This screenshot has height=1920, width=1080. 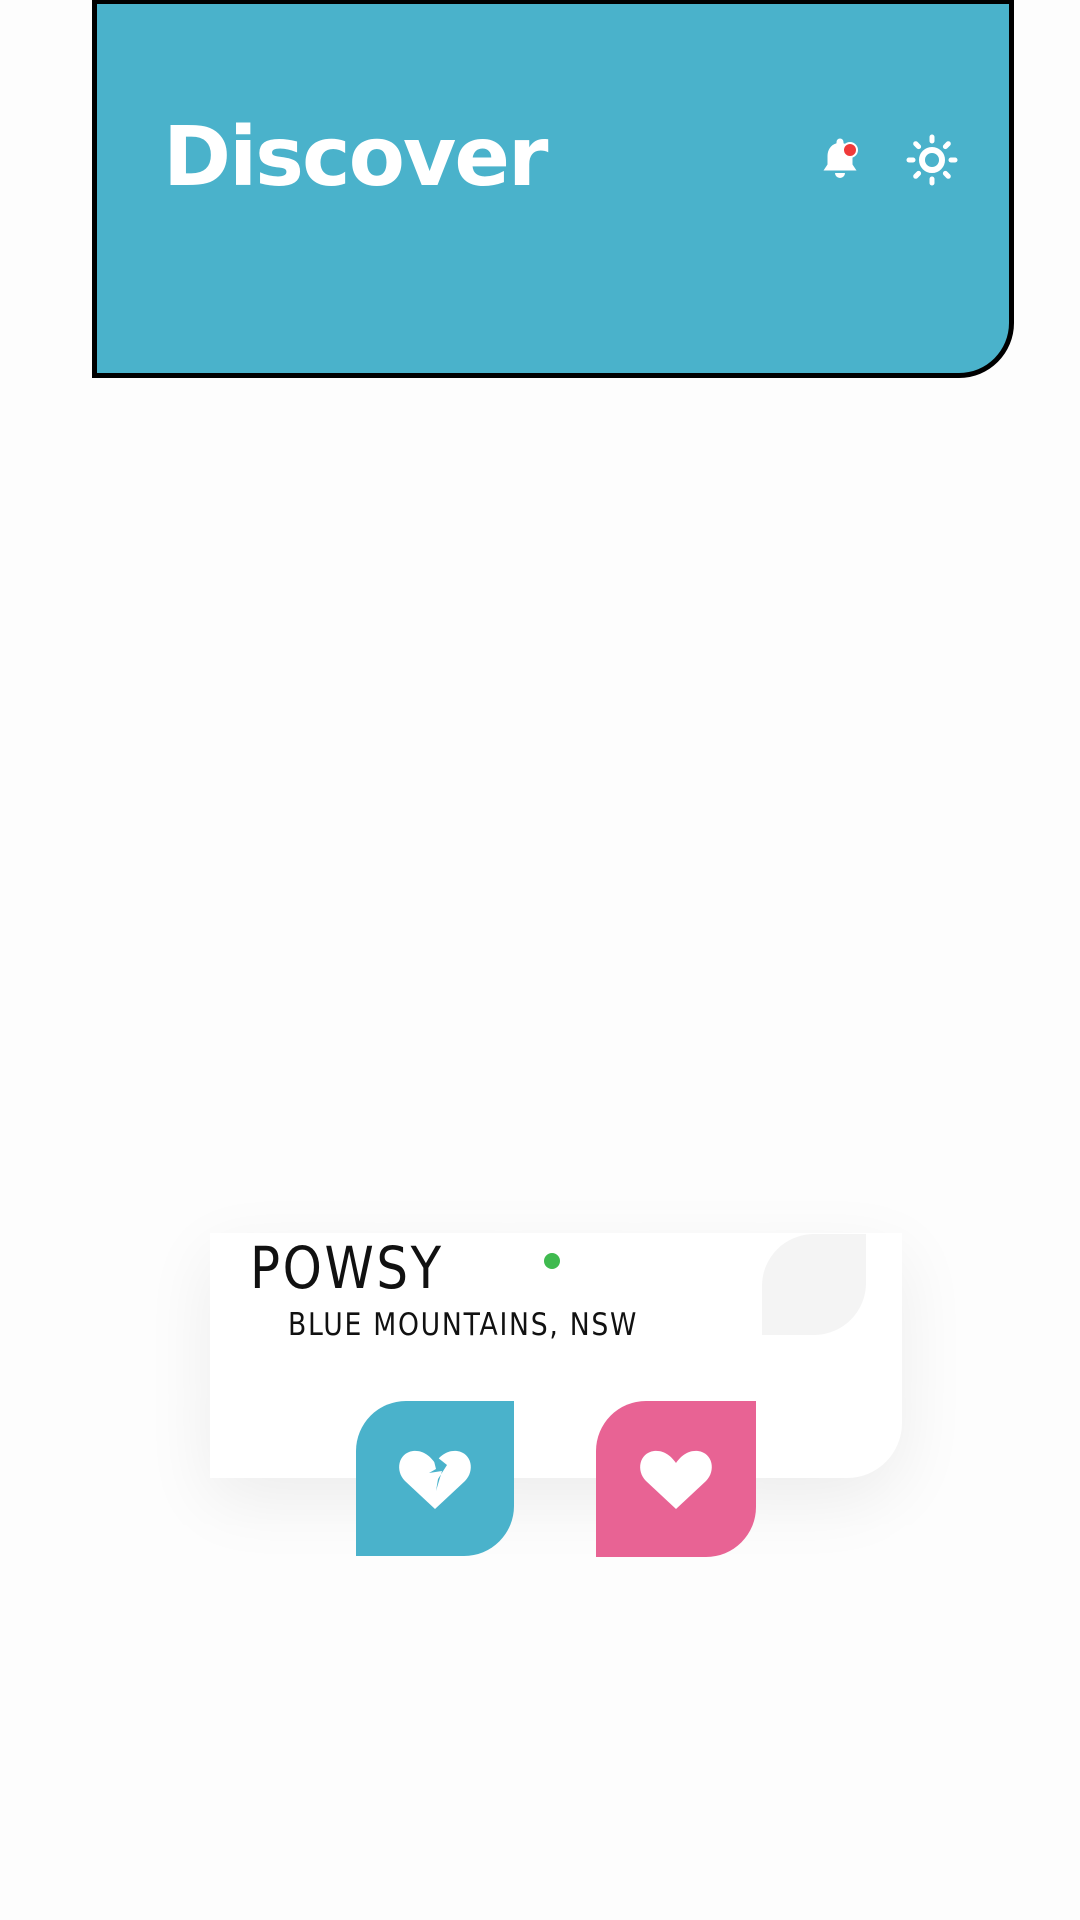 I want to click on gear-icon, so click(x=932, y=160).